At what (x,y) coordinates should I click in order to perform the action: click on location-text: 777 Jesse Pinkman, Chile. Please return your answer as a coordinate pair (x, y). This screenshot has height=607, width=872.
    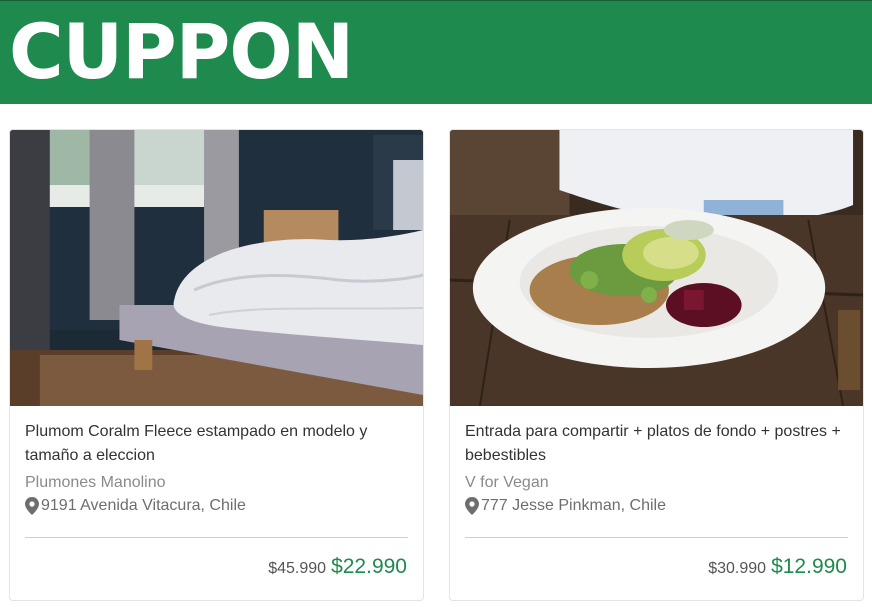
    Looking at the image, I should click on (573, 505).